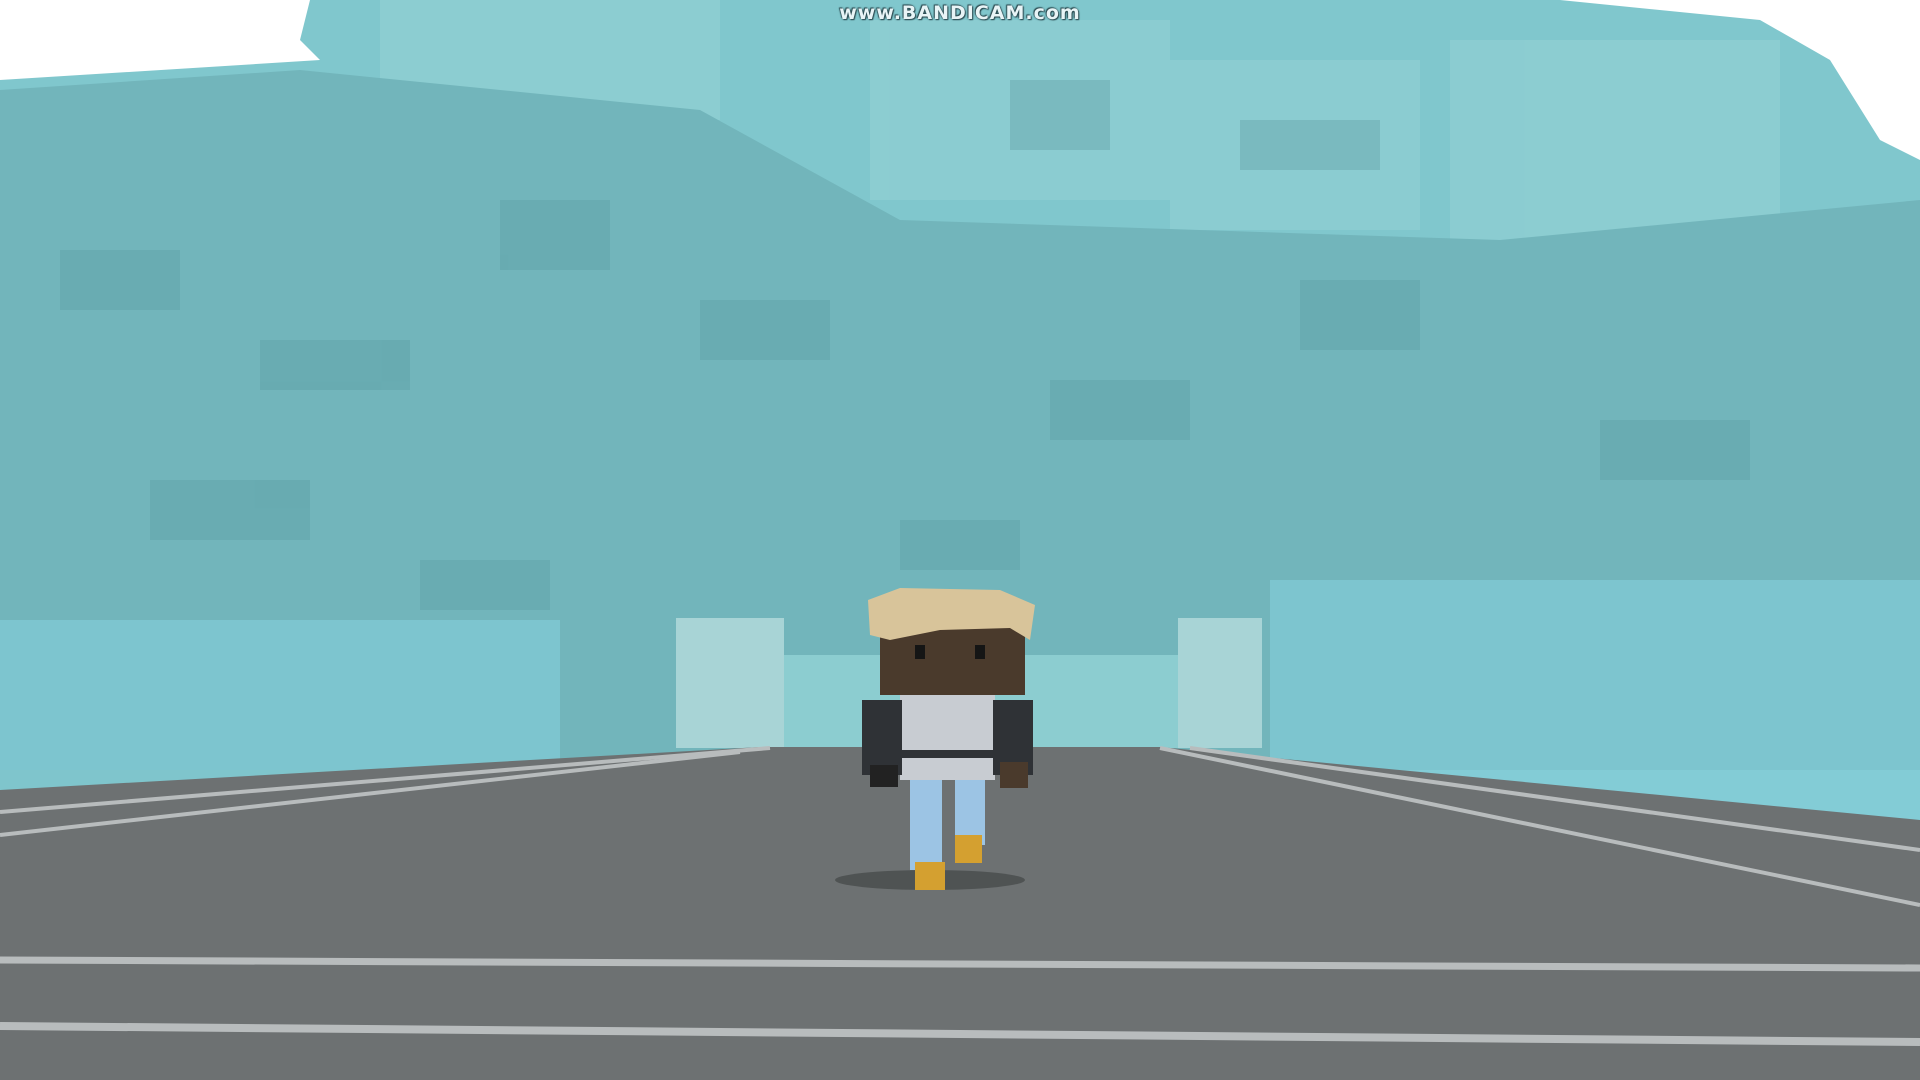  Describe the element at coordinates (1014, 775) in the screenshot. I see `player-hand-right` at that location.